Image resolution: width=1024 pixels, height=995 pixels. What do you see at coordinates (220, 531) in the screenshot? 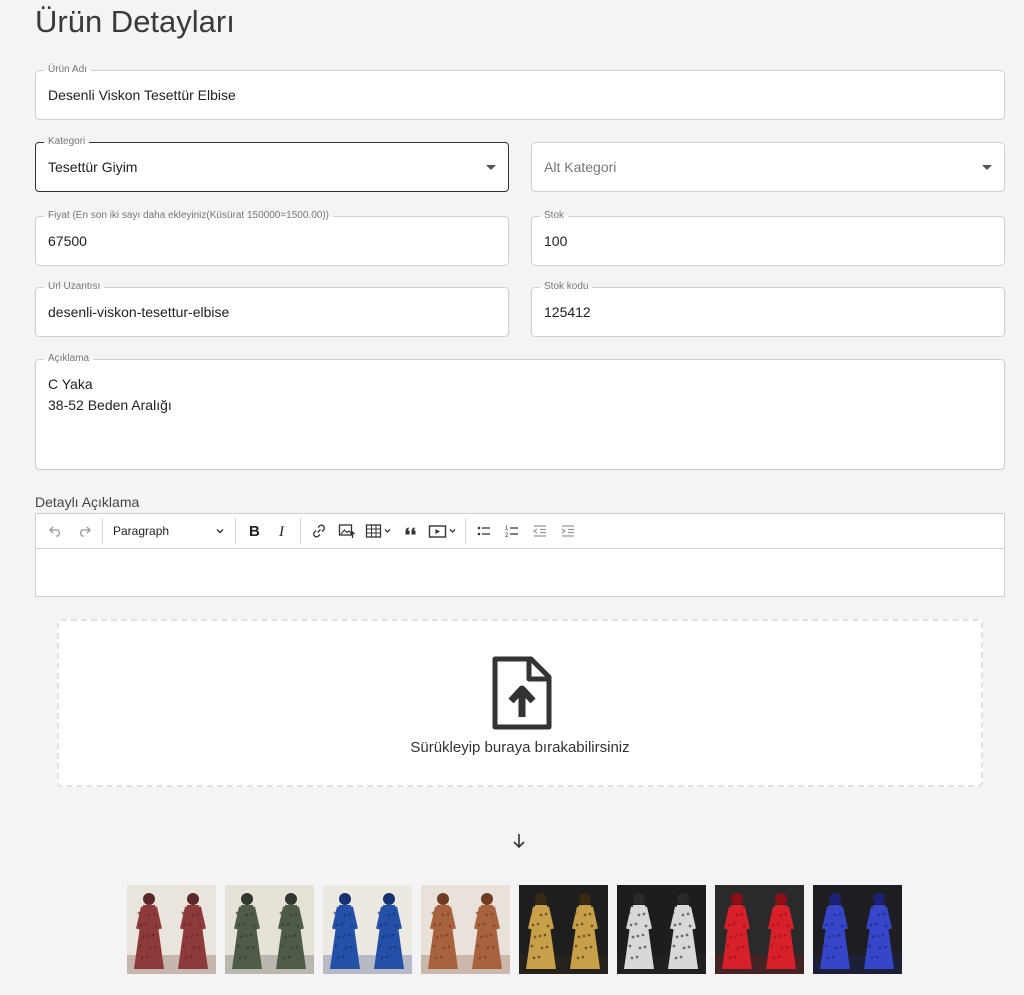
I see `chevron-down-icon` at bounding box center [220, 531].